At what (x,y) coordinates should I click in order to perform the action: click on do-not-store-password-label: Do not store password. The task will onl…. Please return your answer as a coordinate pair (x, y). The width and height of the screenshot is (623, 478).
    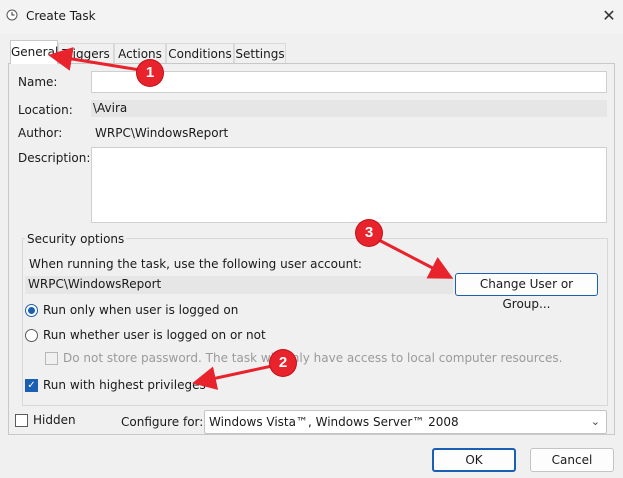
    Looking at the image, I should click on (313, 358).